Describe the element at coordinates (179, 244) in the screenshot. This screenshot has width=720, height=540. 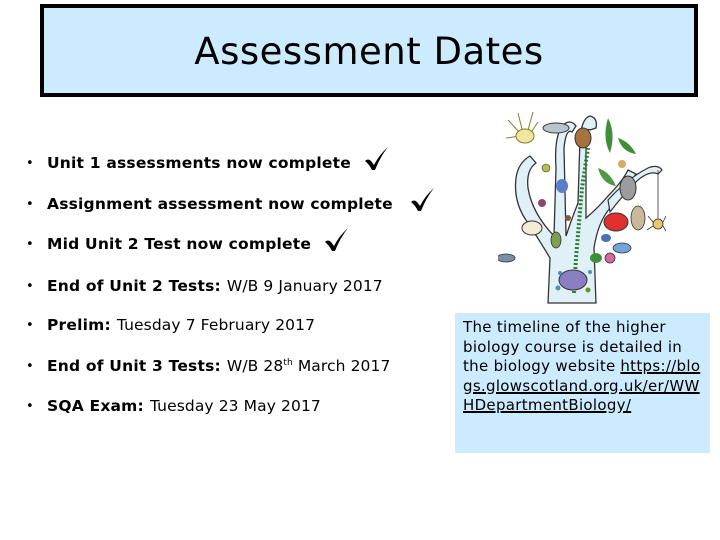
I see `item-label: Mid Unit 2 Test now complete` at that location.